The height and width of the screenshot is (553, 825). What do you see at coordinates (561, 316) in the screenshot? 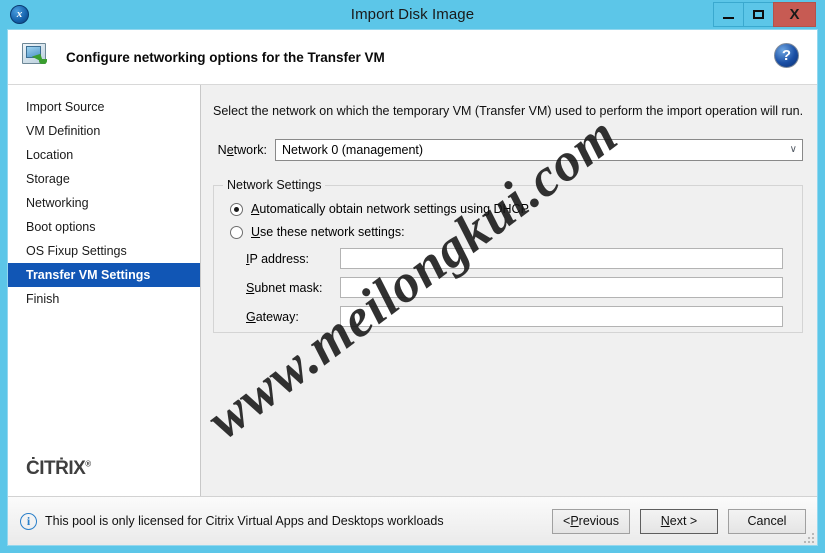
I see `gateway-input` at bounding box center [561, 316].